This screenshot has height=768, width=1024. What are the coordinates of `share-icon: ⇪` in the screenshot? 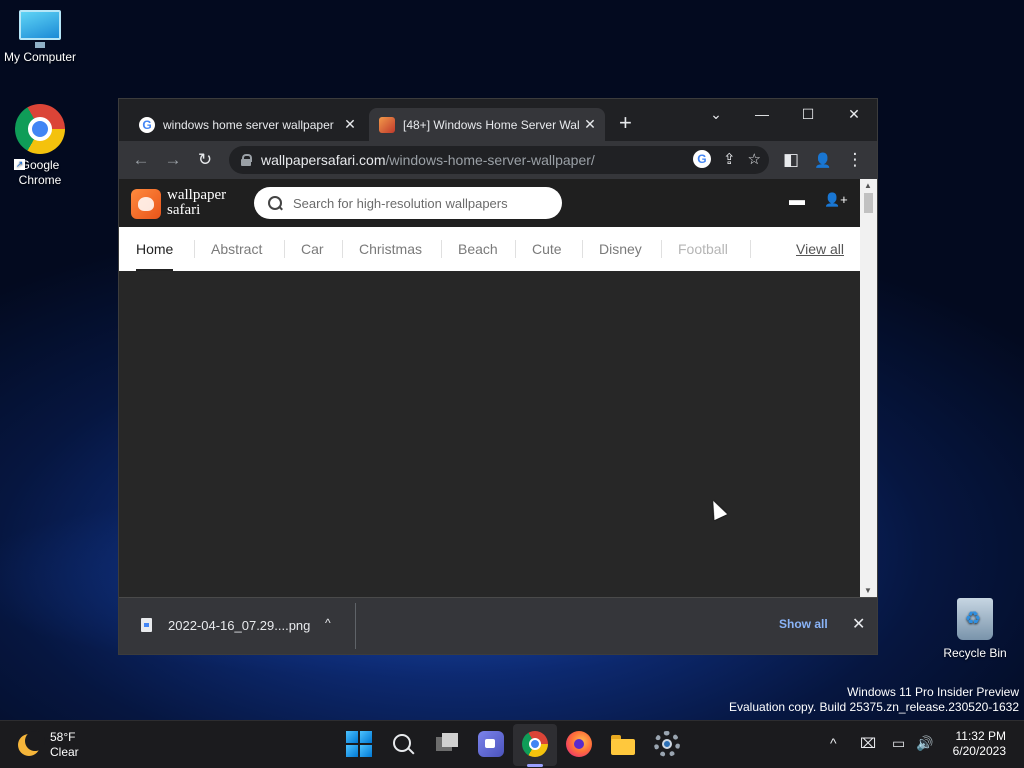 It's located at (729, 159).